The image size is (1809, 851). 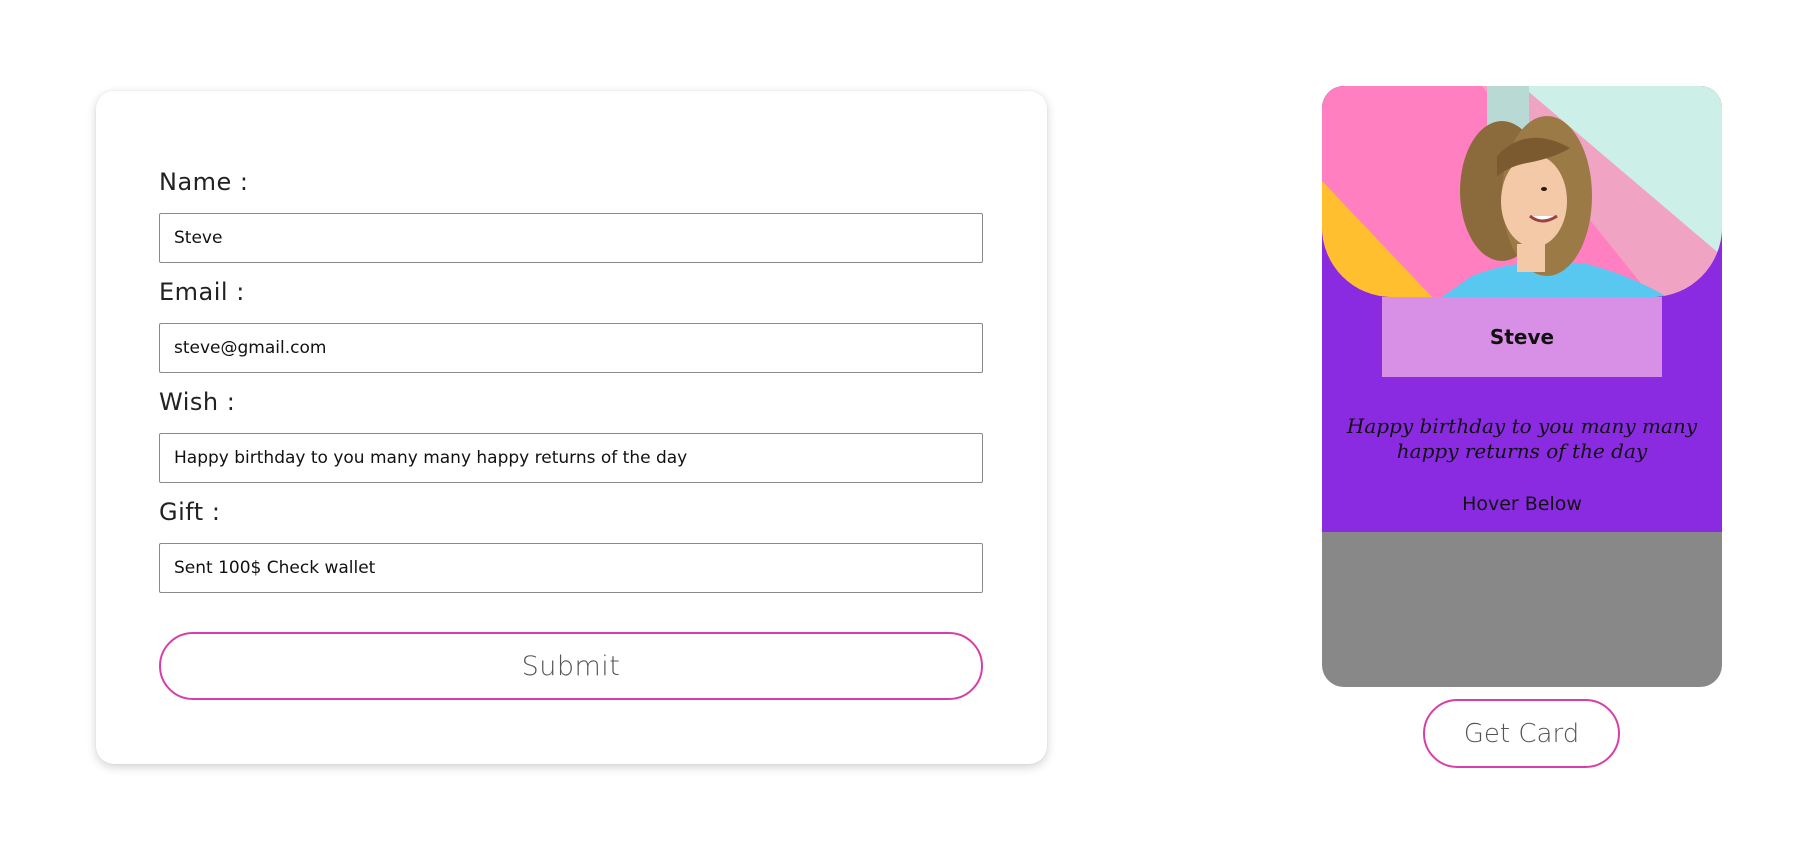 I want to click on submit-button: Submit, so click(x=571, y=666).